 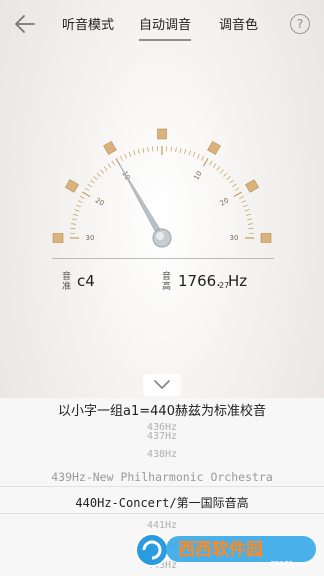 What do you see at coordinates (163, 258) in the screenshot?
I see `gauge-divider` at bounding box center [163, 258].